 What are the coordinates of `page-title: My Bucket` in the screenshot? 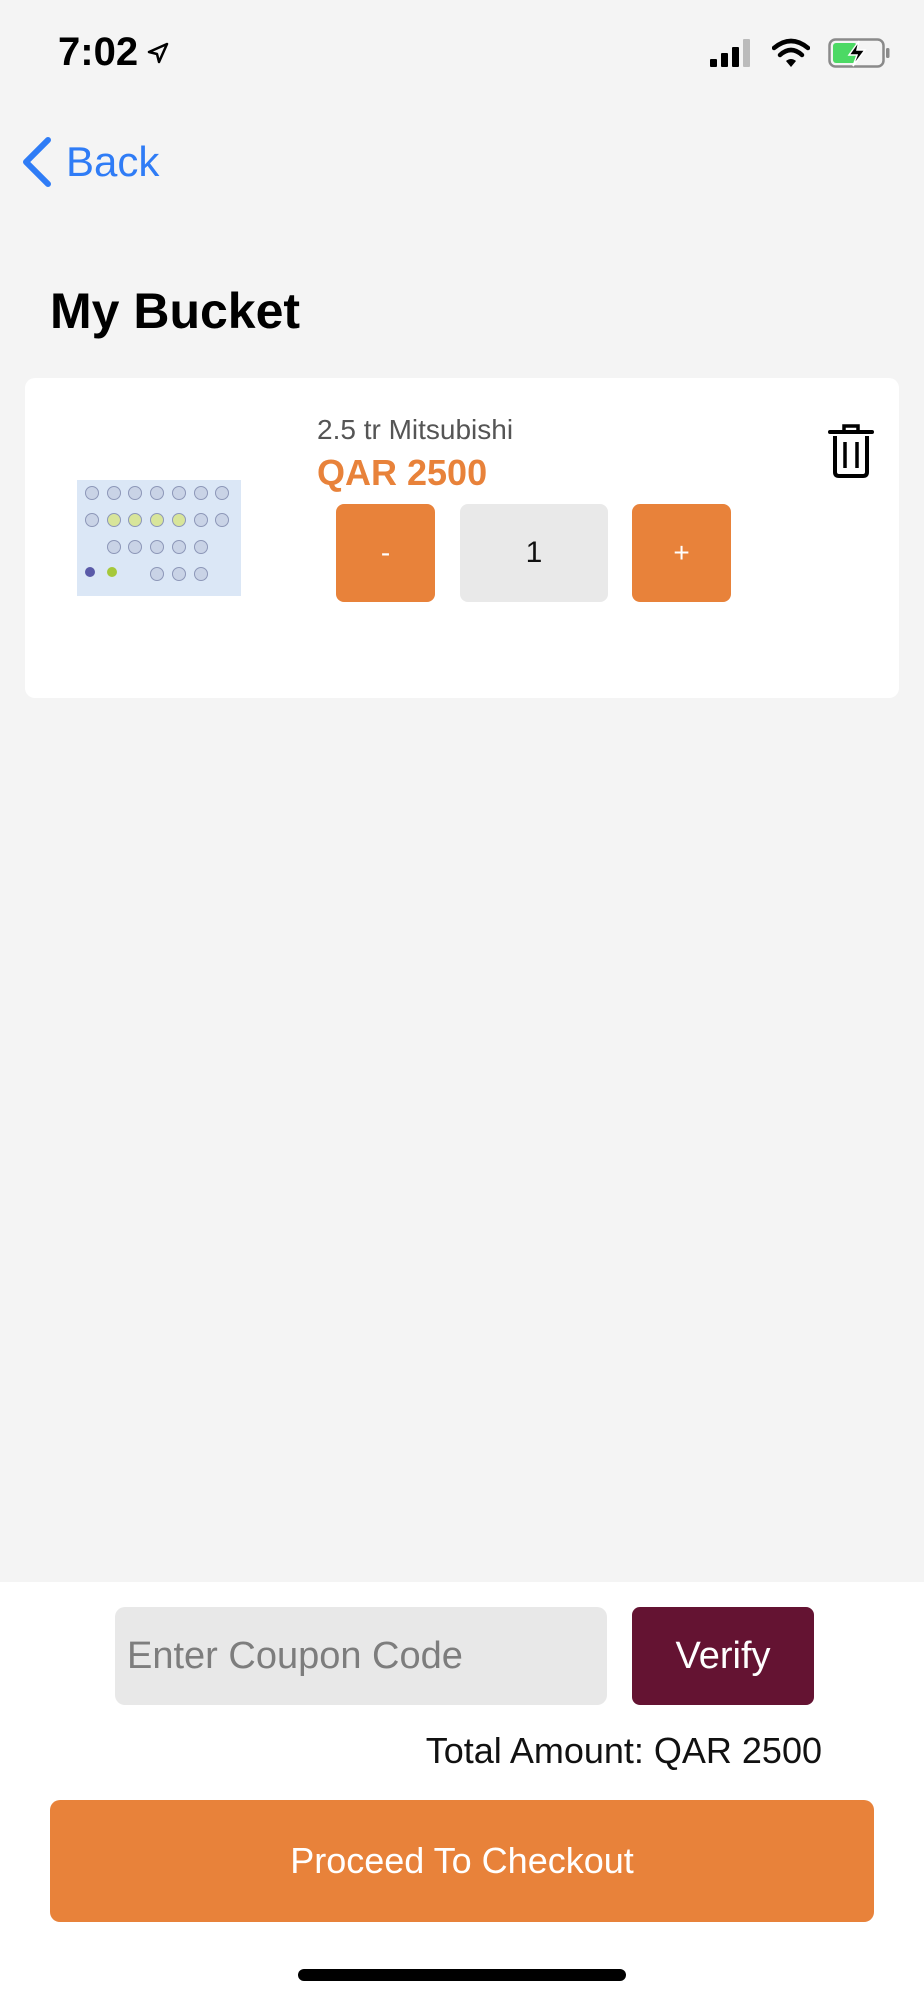 It's located at (175, 311).